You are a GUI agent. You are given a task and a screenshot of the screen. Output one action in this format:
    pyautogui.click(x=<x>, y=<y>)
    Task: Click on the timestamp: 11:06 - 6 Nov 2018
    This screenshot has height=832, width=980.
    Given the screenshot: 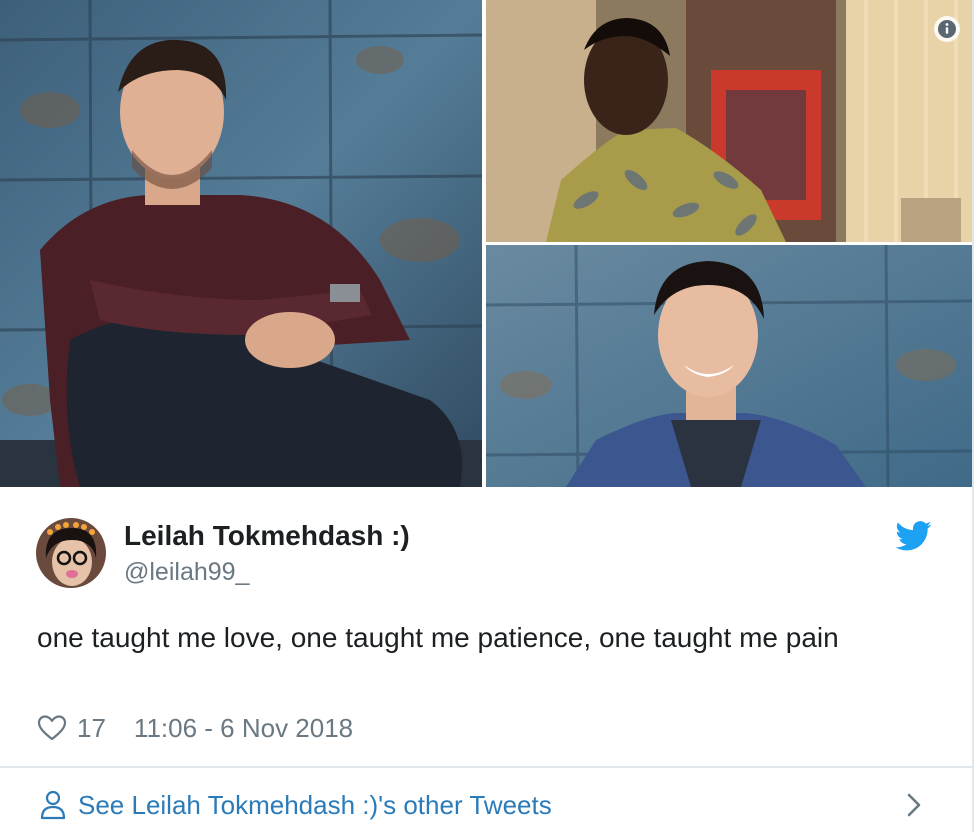 What is the action you would take?
    pyautogui.click(x=243, y=728)
    